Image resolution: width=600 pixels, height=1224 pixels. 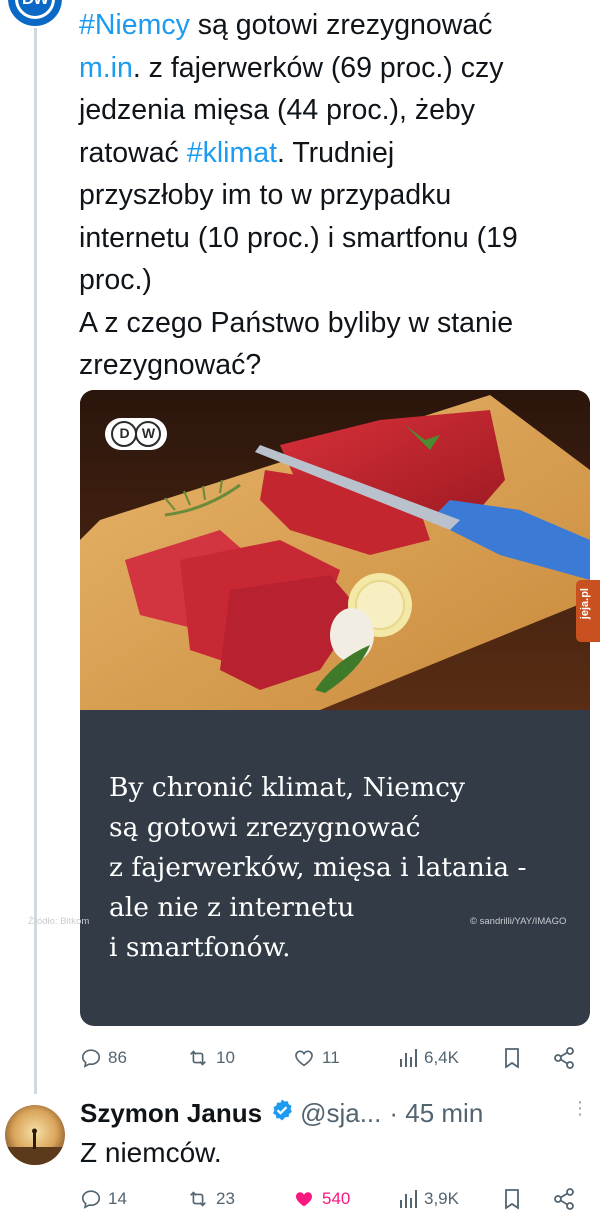 I want to click on tweet-text-line: m.in. z fajerwerków (69 proc.) czy, so click(x=334, y=68).